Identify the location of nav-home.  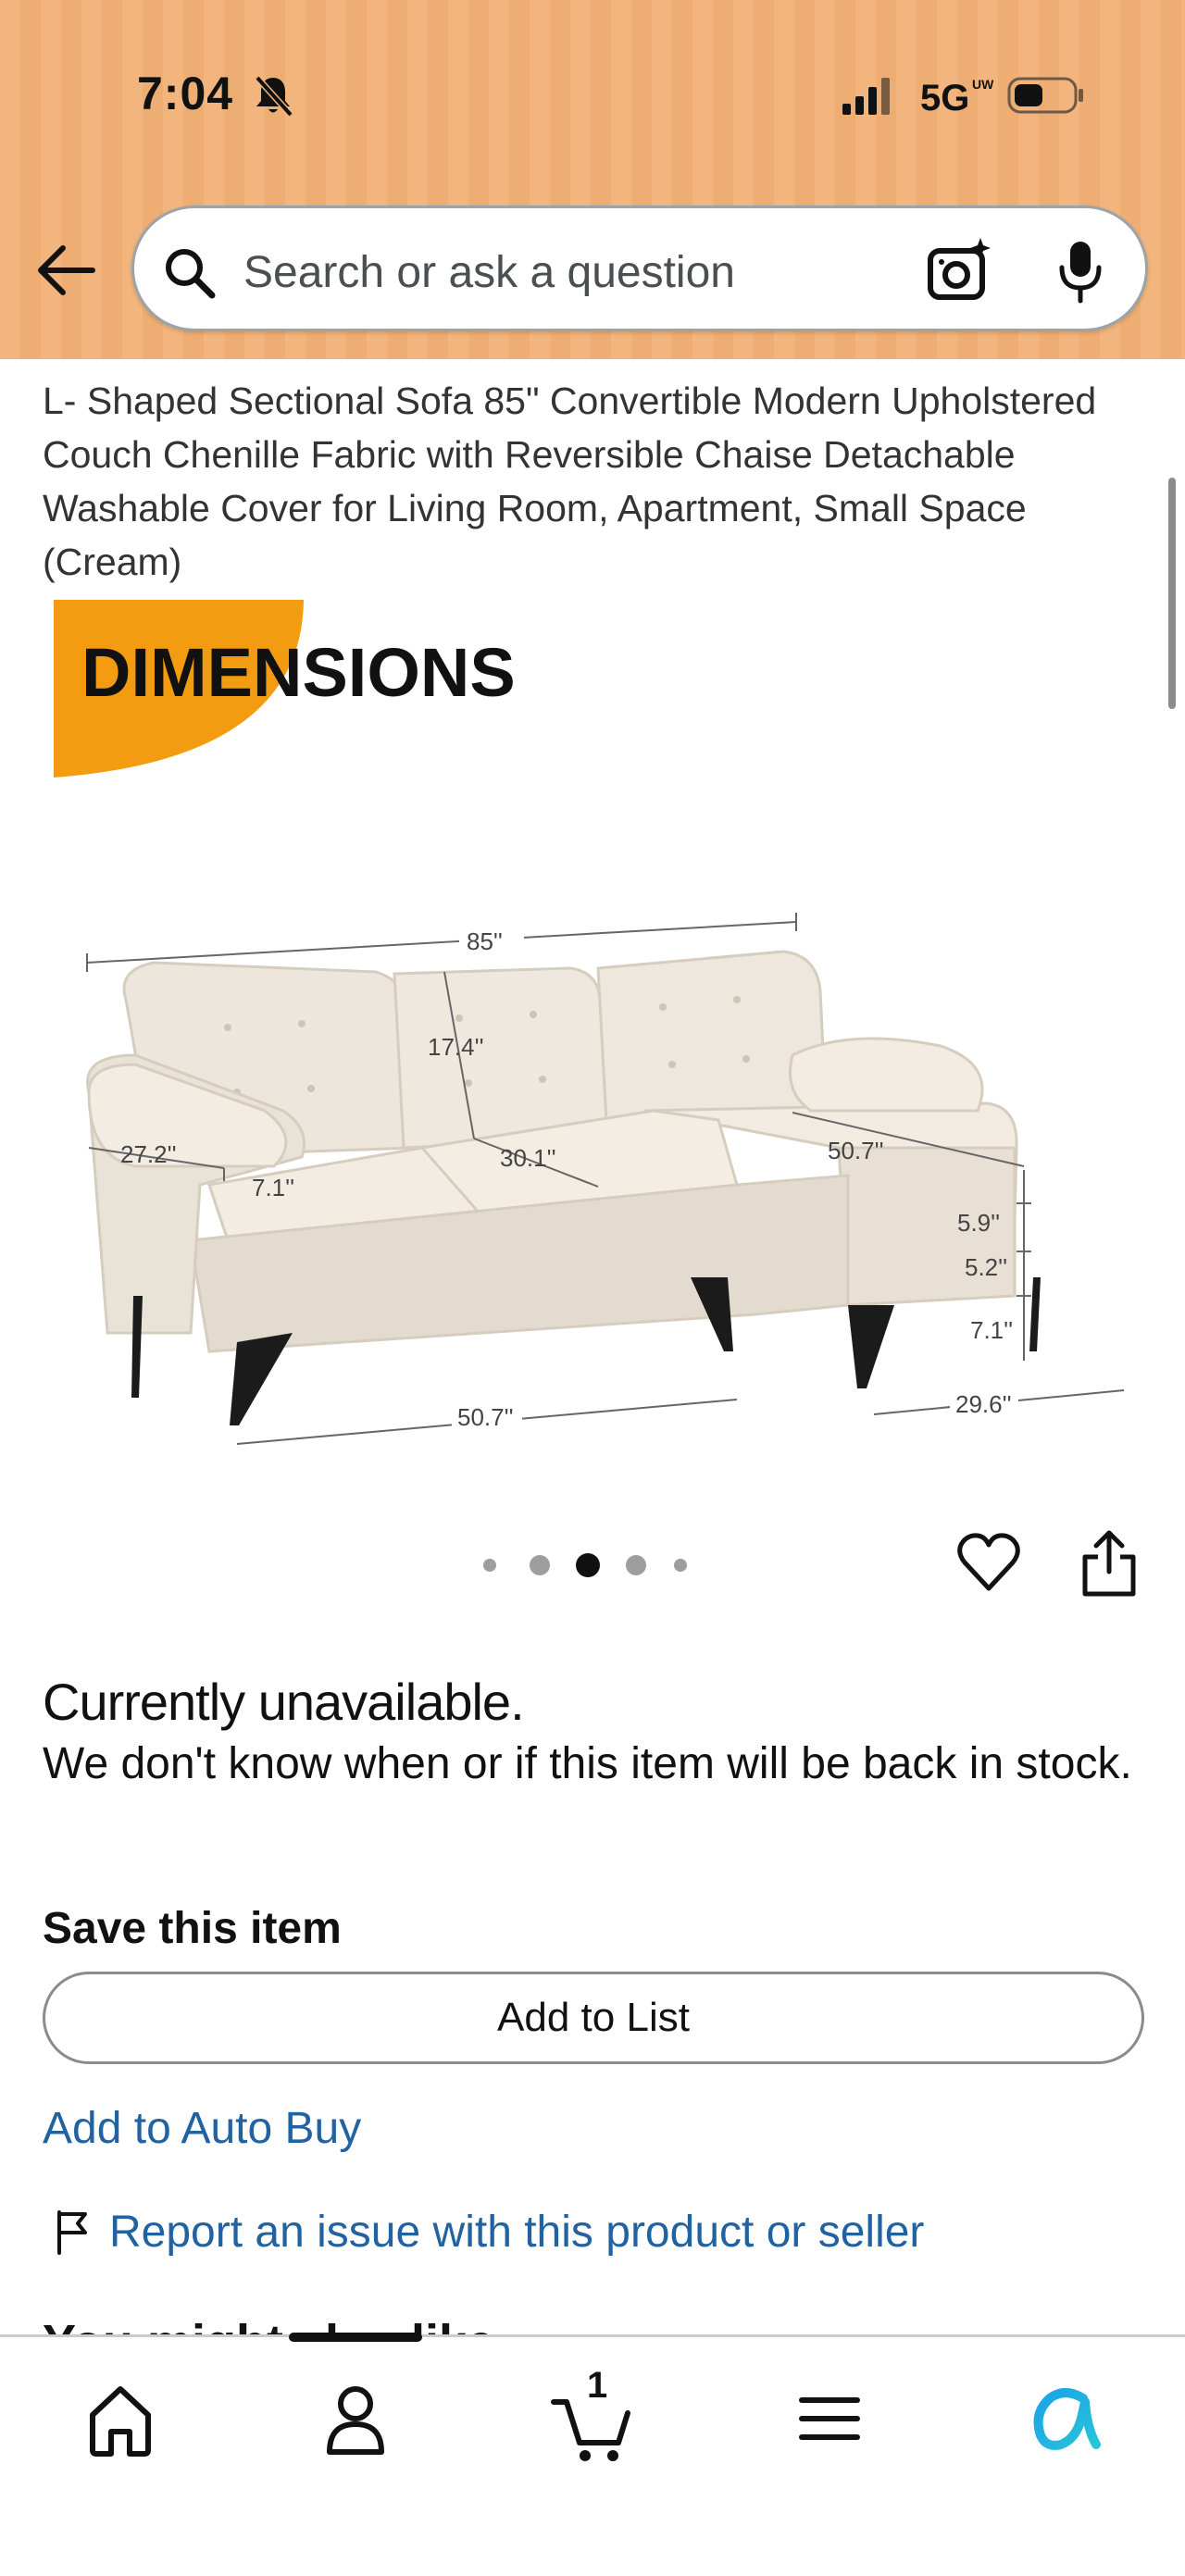
(120, 2417).